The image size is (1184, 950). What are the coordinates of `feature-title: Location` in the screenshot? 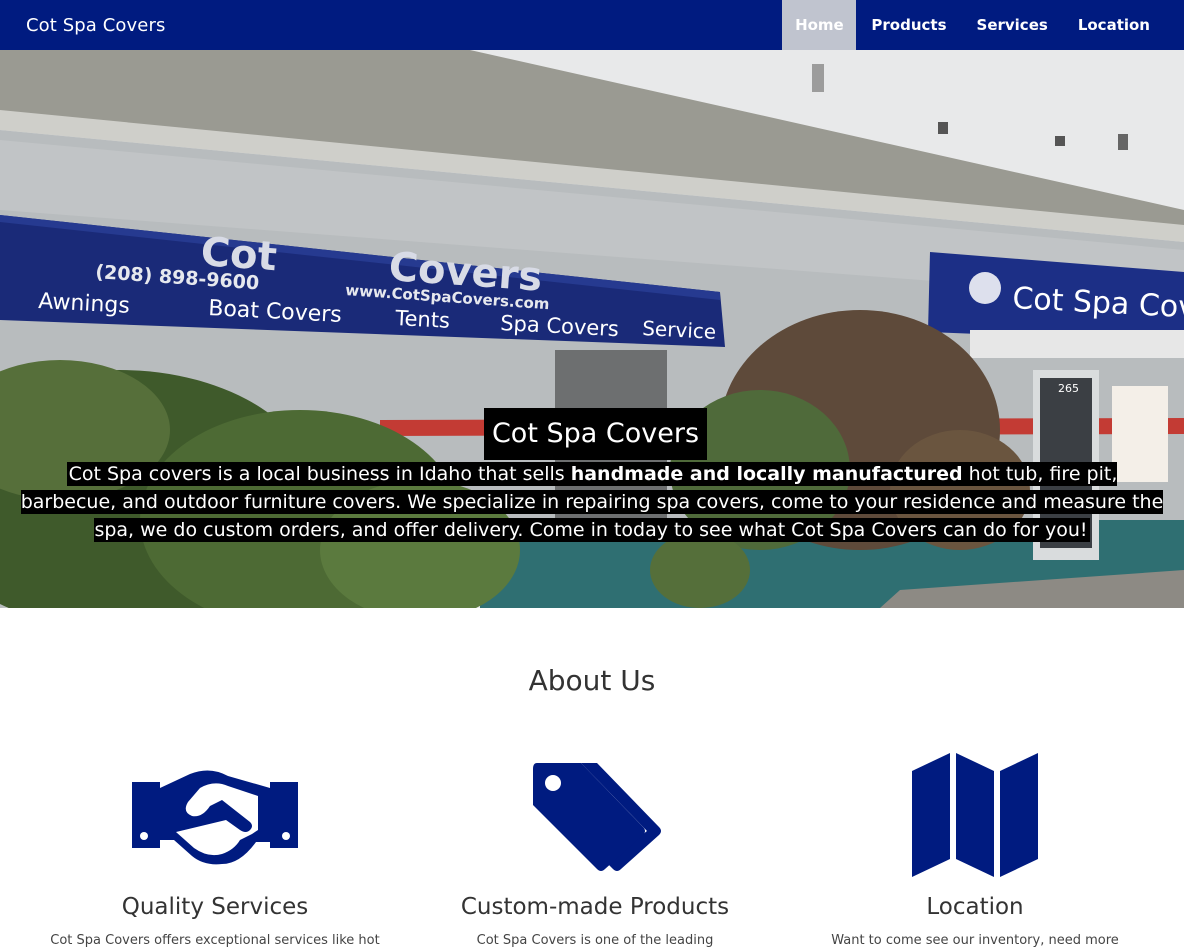 It's located at (975, 907).